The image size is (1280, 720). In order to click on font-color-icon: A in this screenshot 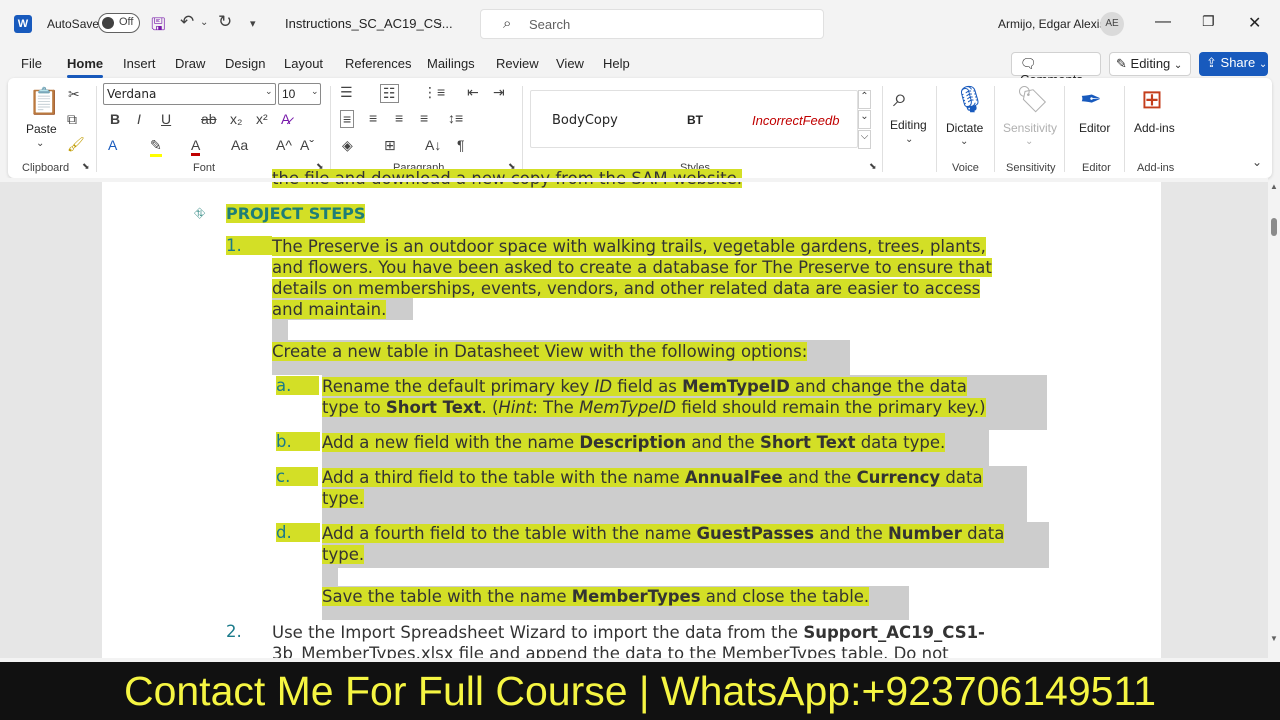, I will do `click(196, 146)`.